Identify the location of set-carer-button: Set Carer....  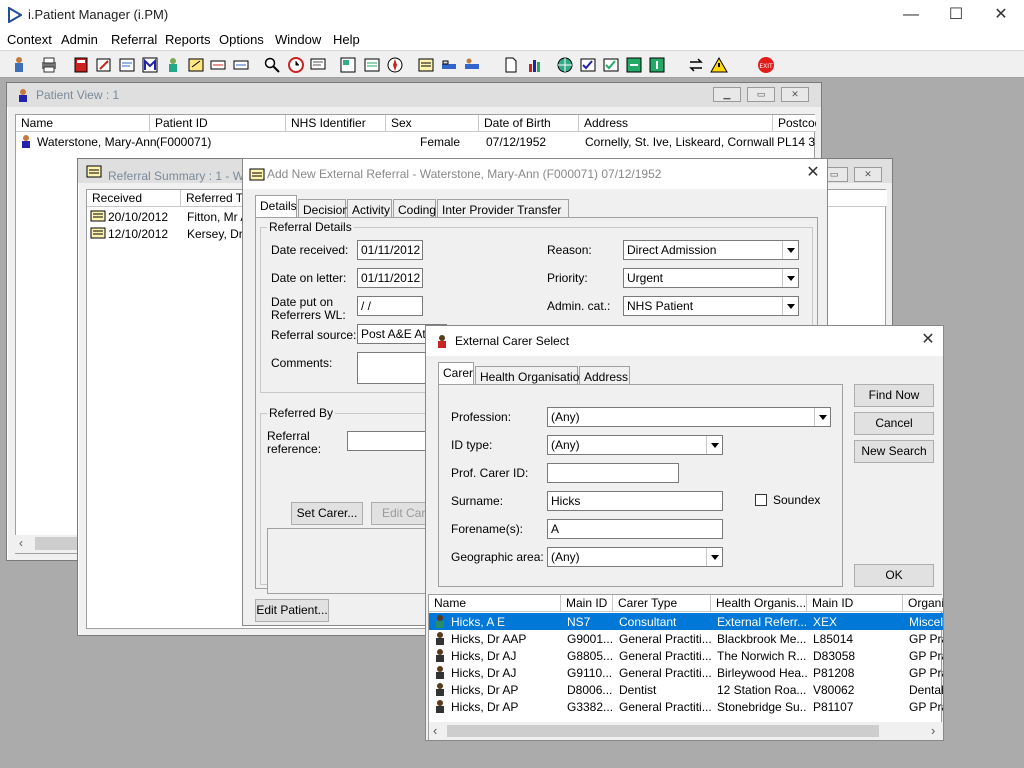
(327, 513).